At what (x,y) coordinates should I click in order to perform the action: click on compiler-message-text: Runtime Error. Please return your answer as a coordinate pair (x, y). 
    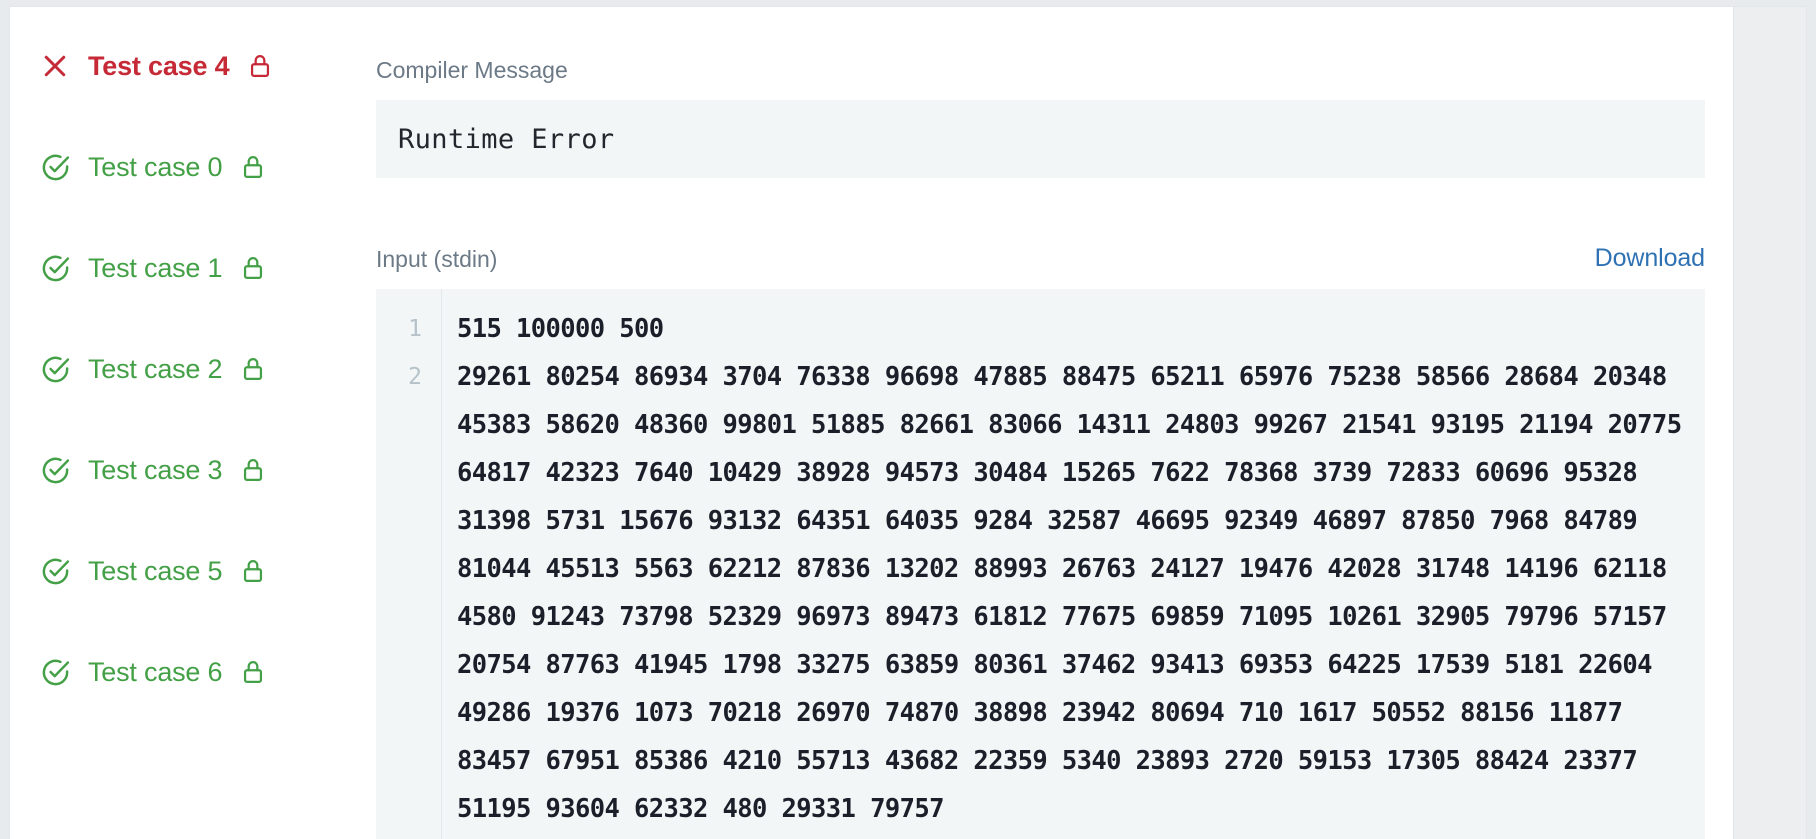
    Looking at the image, I should click on (506, 139).